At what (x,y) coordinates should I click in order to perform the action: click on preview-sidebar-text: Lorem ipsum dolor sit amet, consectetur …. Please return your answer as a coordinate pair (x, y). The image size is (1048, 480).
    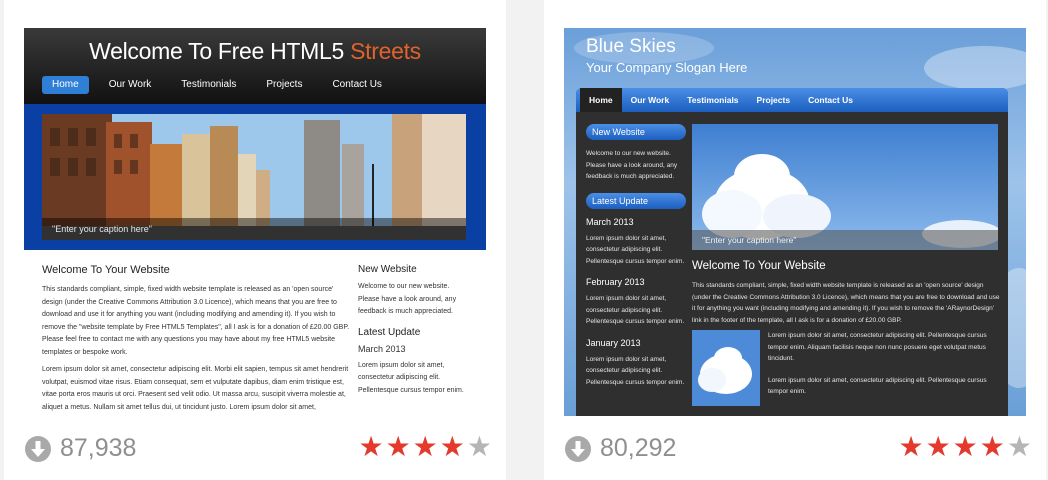
    Looking at the image, I should click on (411, 377).